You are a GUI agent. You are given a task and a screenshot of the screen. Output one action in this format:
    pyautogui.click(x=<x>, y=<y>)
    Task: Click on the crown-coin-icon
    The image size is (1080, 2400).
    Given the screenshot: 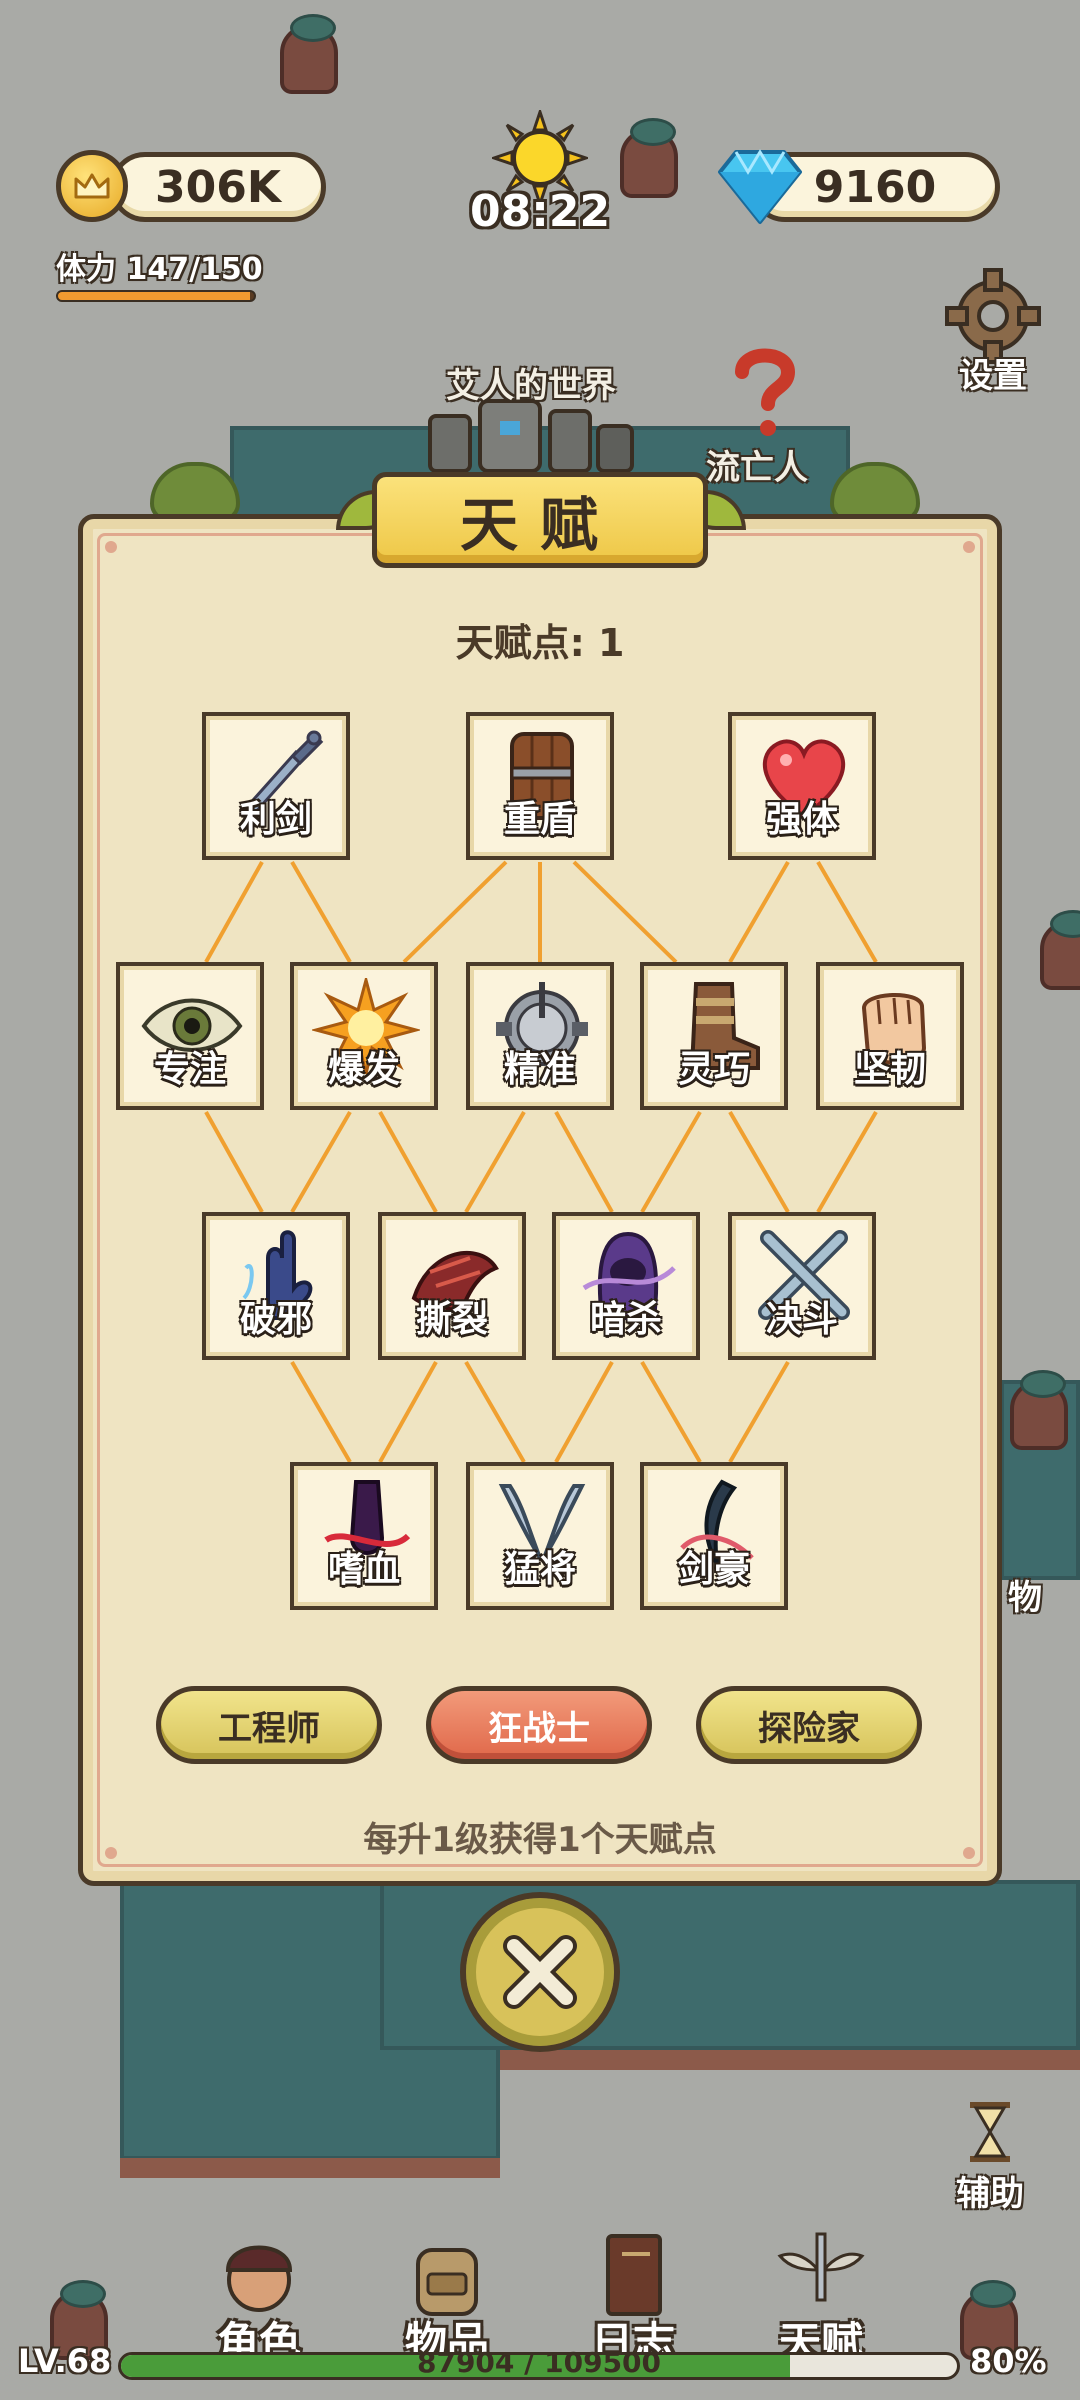 What is the action you would take?
    pyautogui.click(x=92, y=186)
    